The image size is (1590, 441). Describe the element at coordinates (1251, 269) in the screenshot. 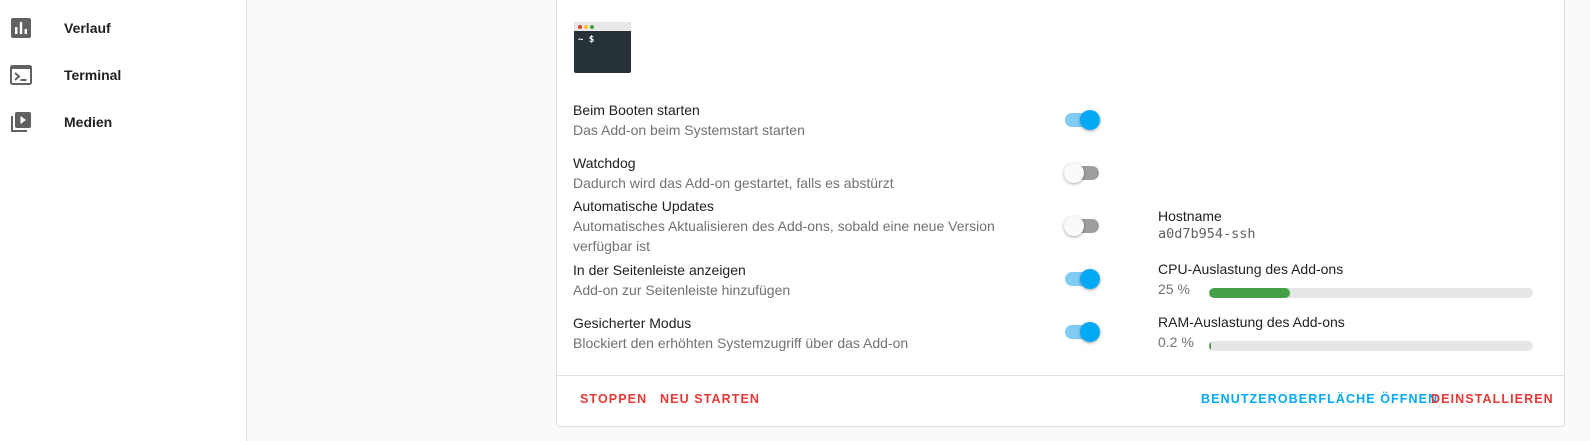

I see `cpu-usage-label: CPU-Auslastung des Add-ons` at that location.